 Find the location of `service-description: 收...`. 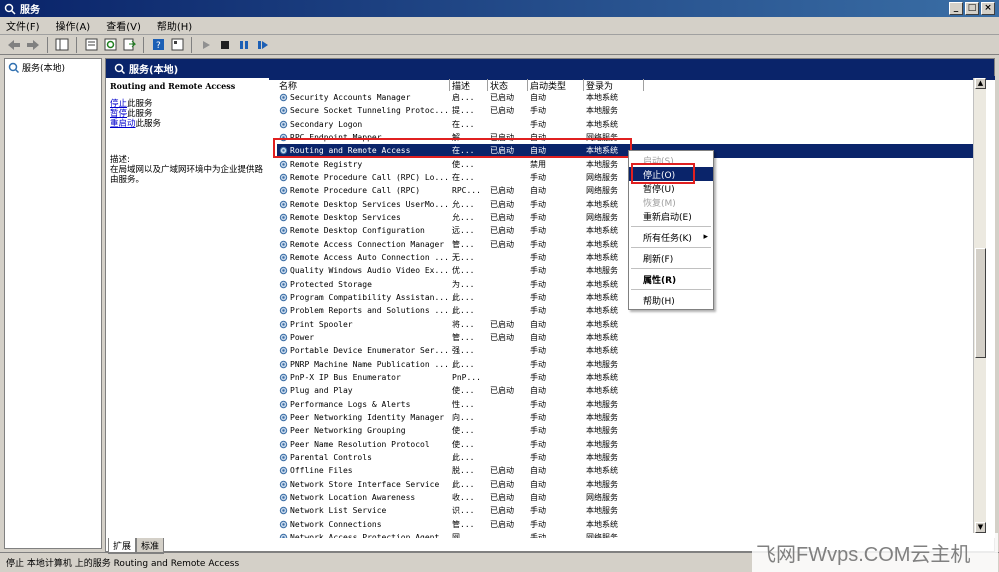

service-description: 收... is located at coordinates (463, 497).